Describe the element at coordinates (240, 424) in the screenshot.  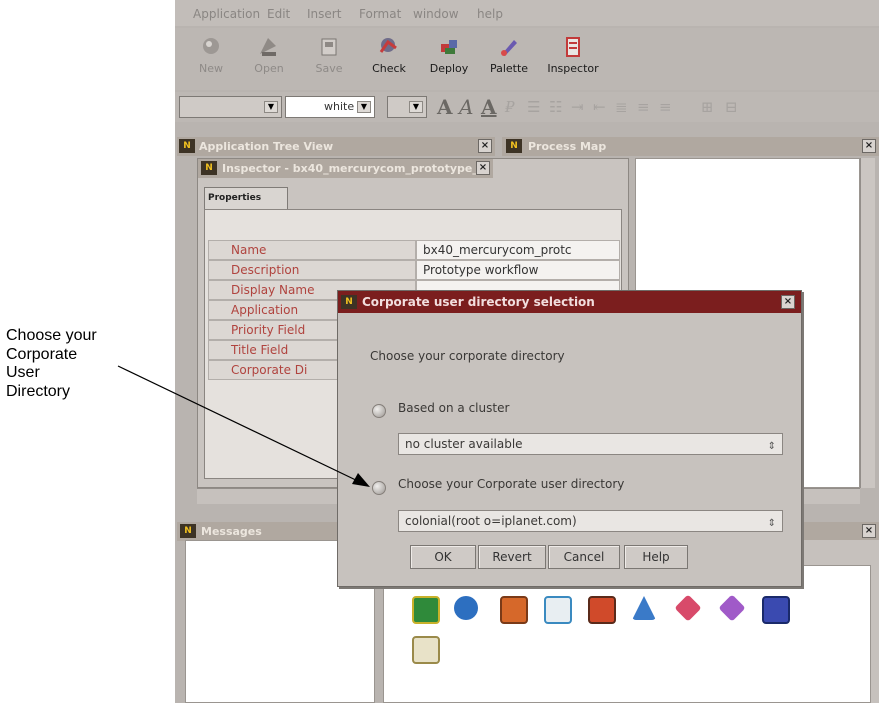
I see `callout-arrow-line` at that location.